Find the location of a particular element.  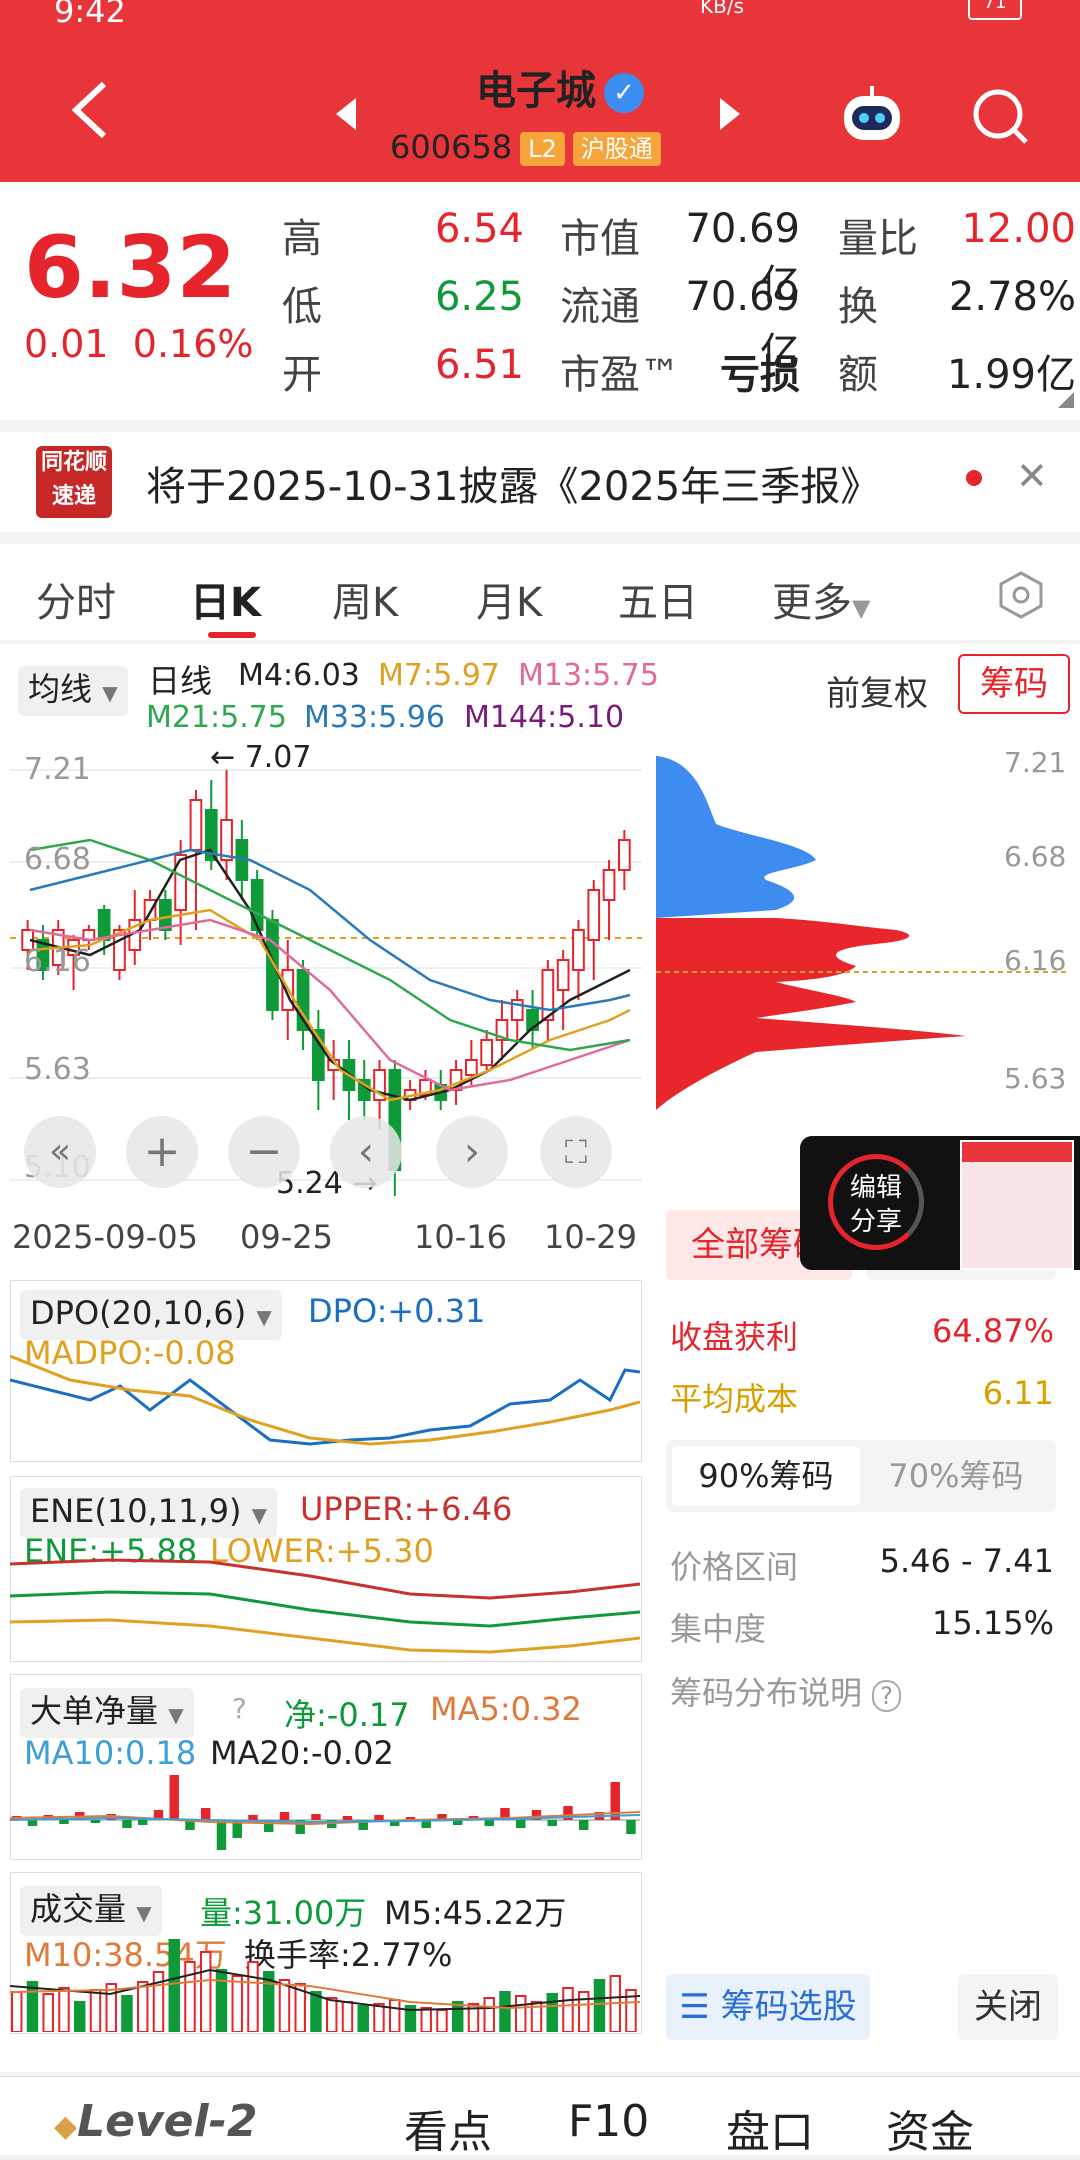

chip-close-button: 关闭 is located at coordinates (1008, 2007).